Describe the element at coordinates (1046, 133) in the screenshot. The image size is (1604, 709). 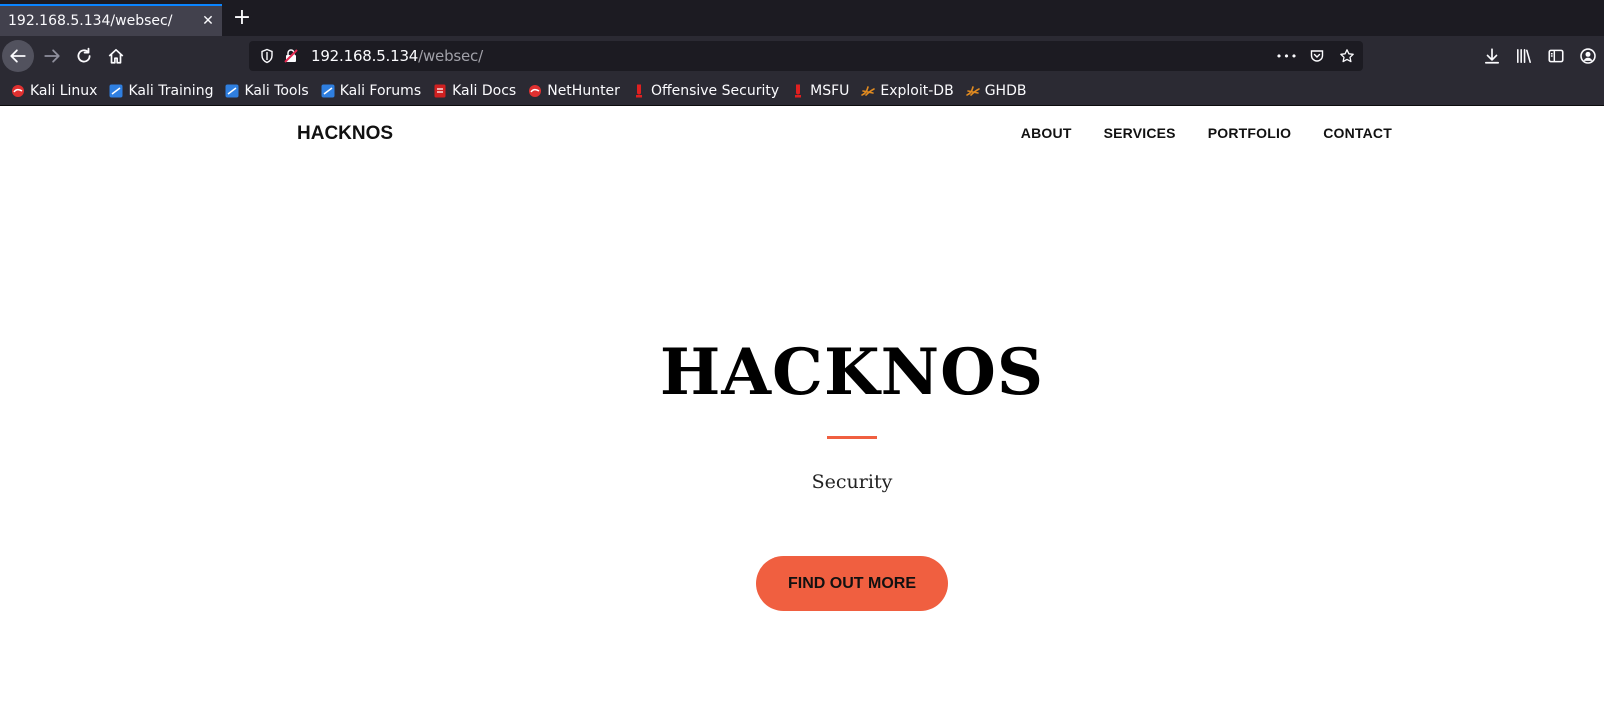
I see `menu-link-about: ABOUT` at that location.